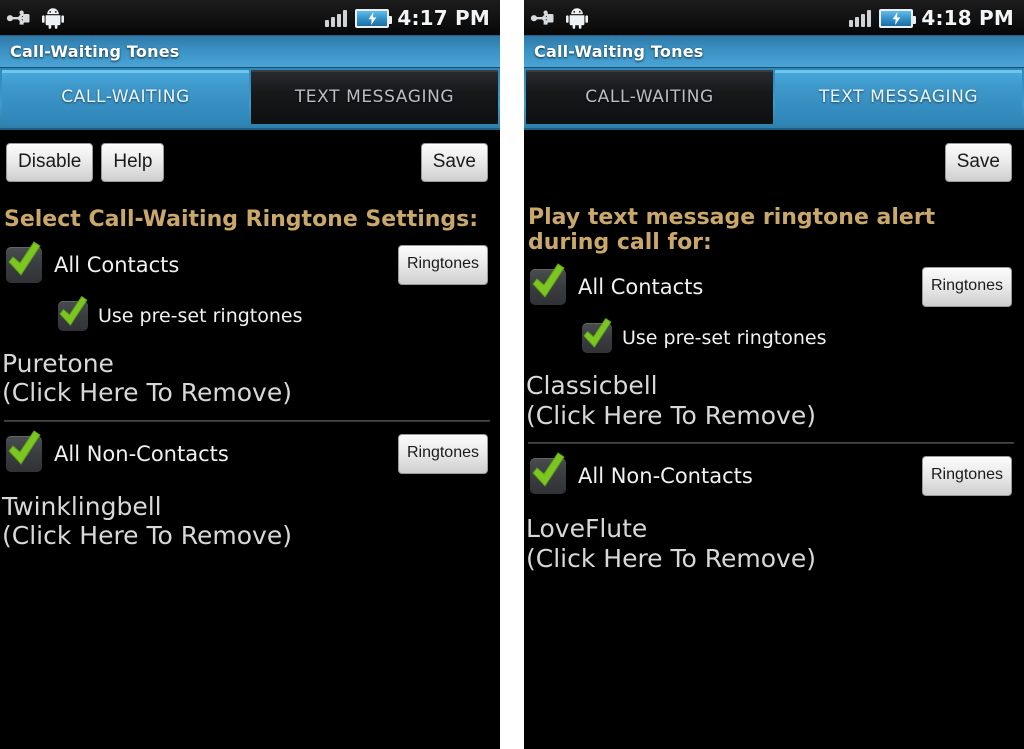  Describe the element at coordinates (50, 162) in the screenshot. I see `disable-button: Disable` at that location.